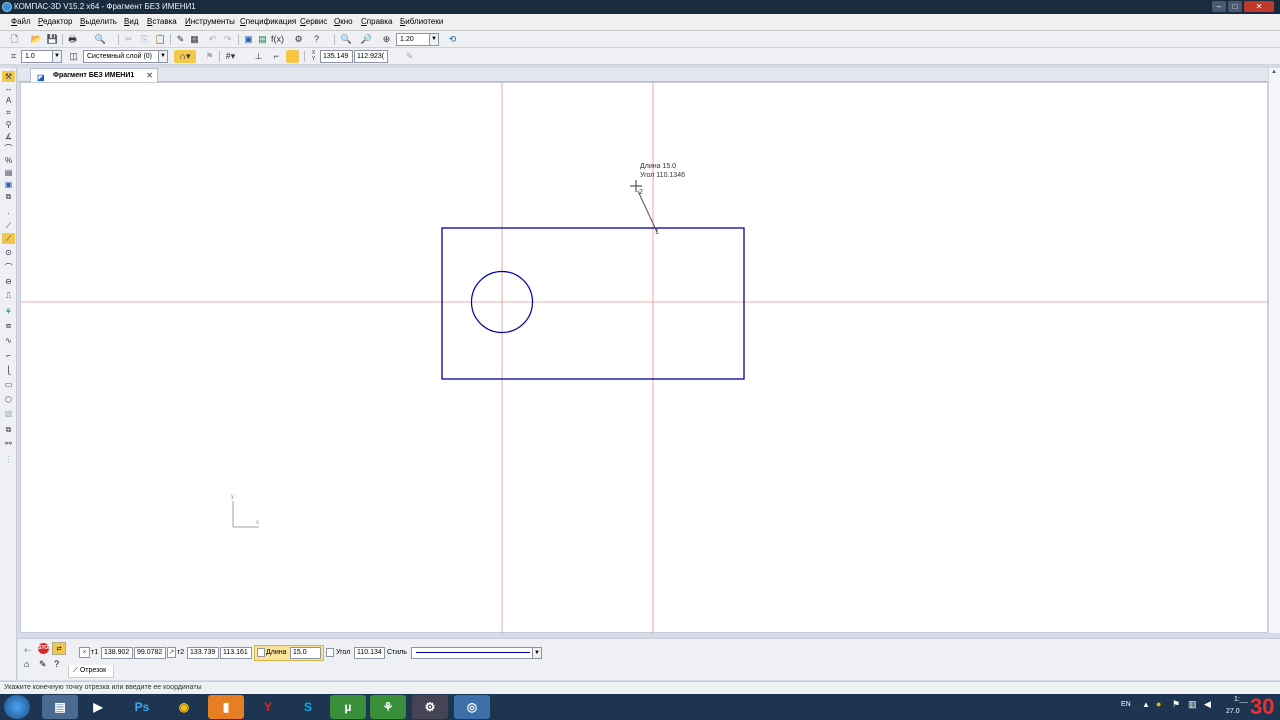  What do you see at coordinates (1259, 6) in the screenshot?
I see `close-button: ✕` at bounding box center [1259, 6].